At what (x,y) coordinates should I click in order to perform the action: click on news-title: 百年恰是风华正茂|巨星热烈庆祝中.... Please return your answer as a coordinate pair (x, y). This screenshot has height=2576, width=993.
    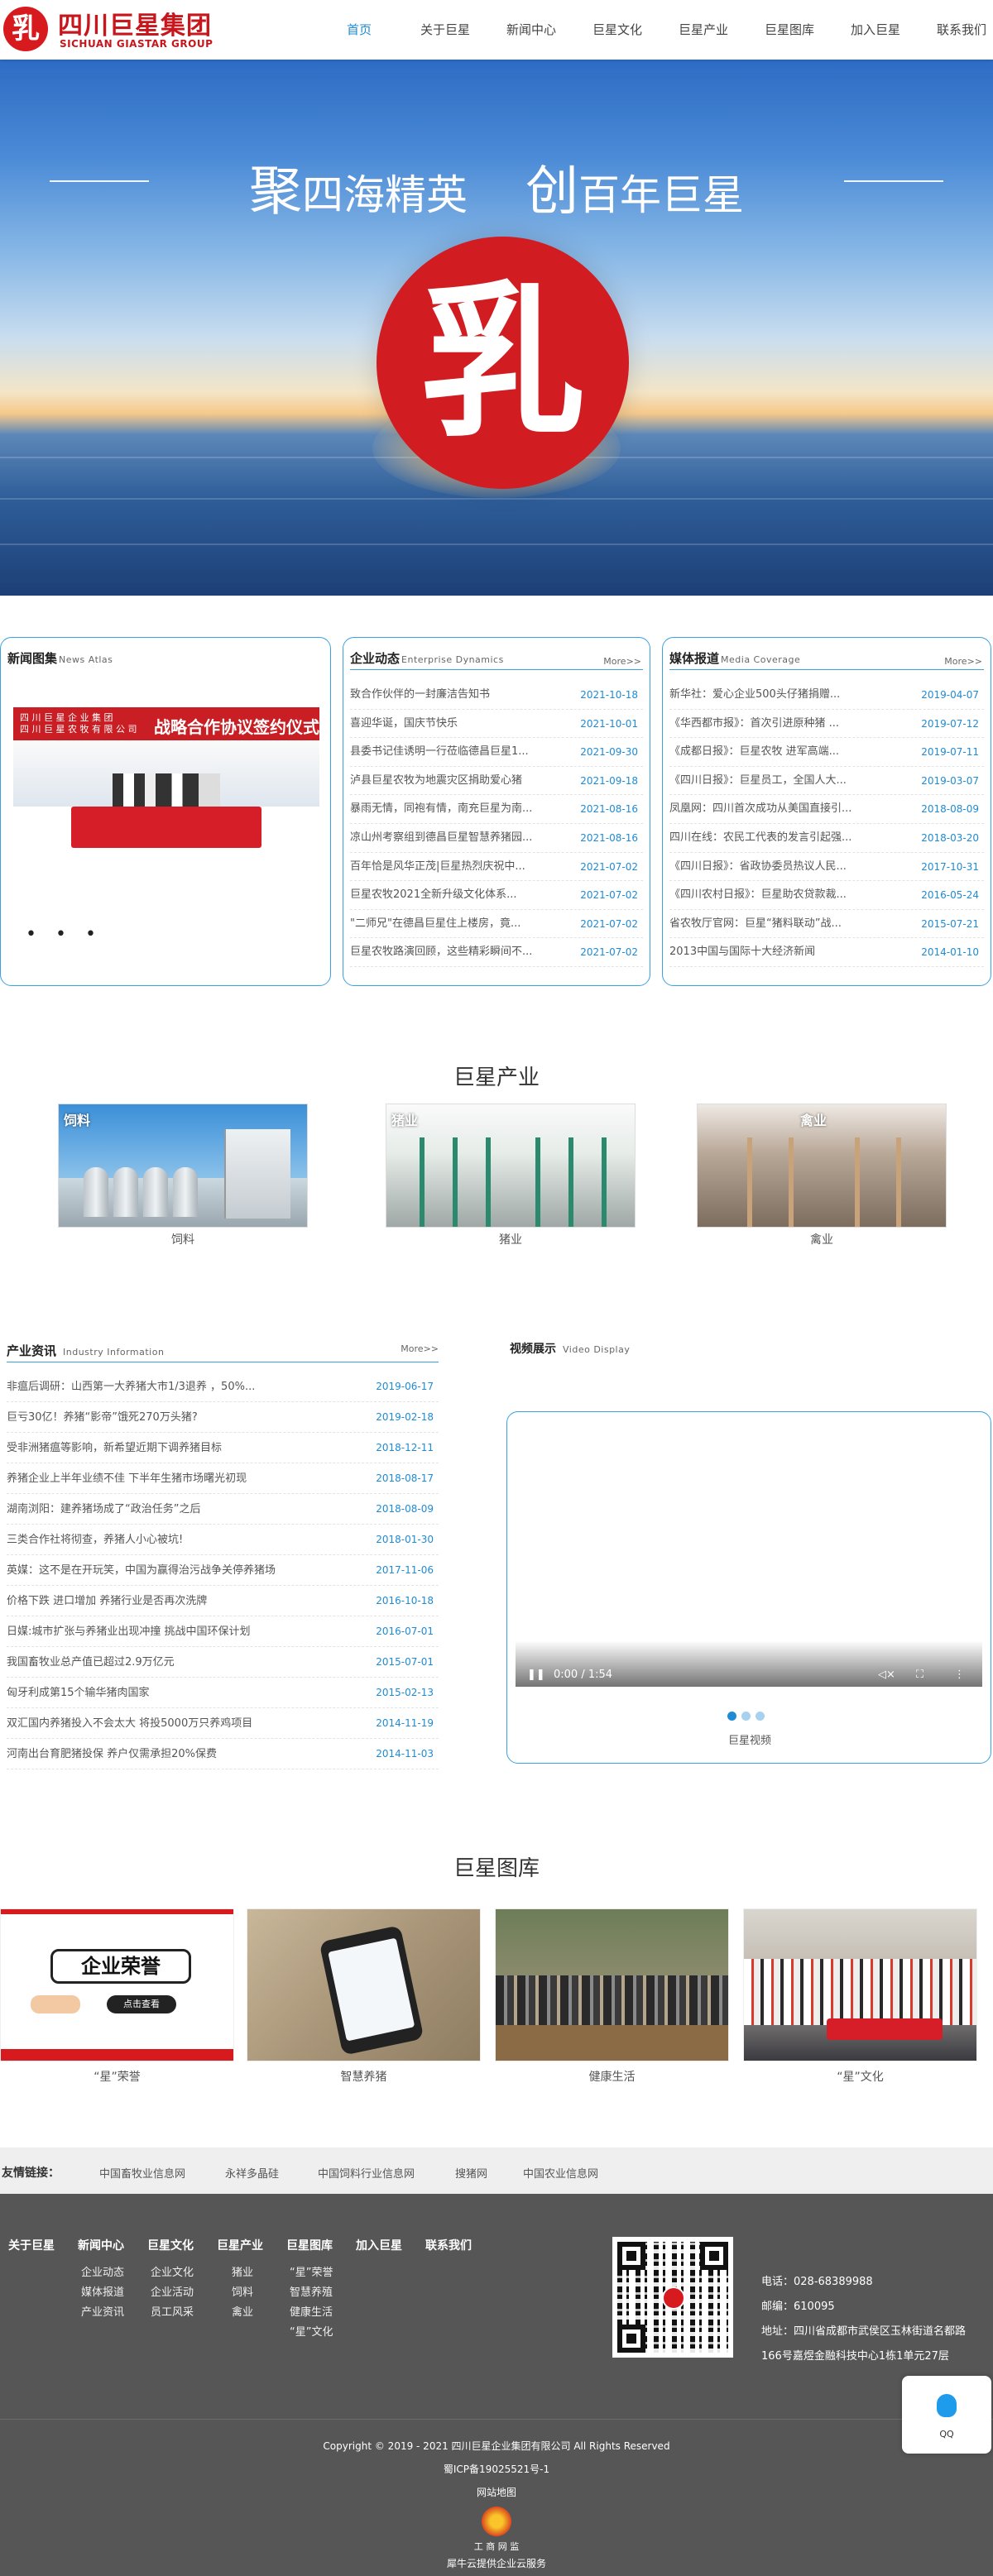
    Looking at the image, I should click on (456, 867).